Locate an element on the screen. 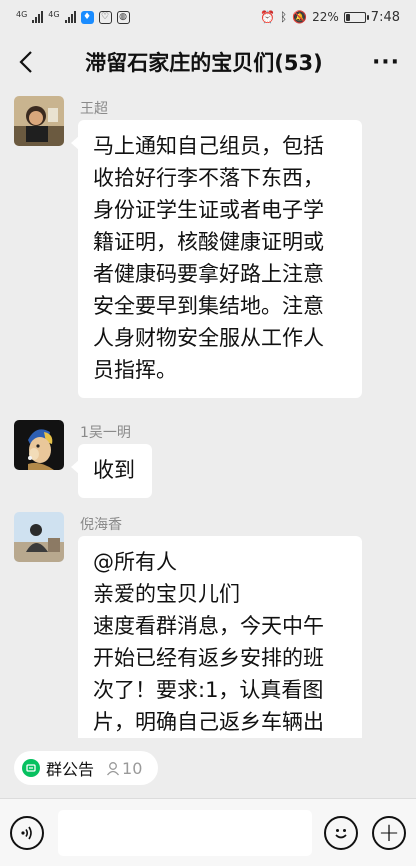 The height and width of the screenshot is (866, 416). message-bubble: 收到 is located at coordinates (111, 471).